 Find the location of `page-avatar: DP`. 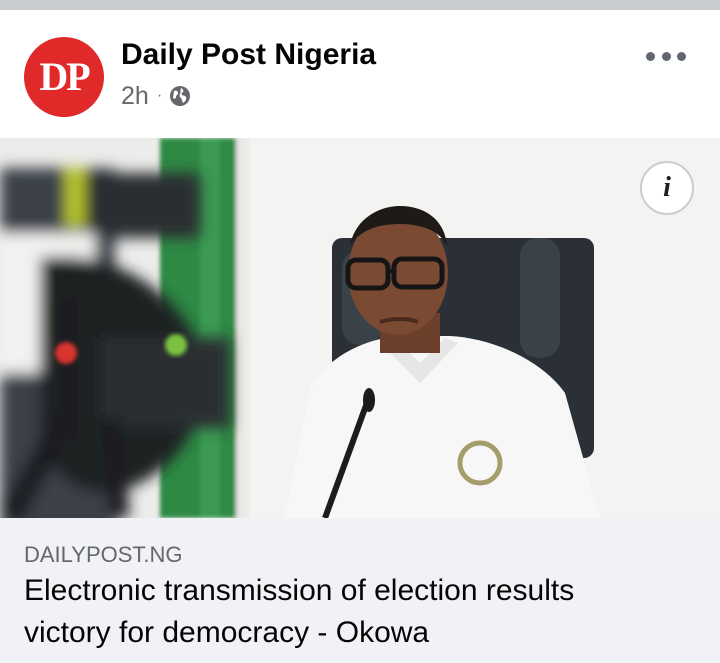

page-avatar: DP is located at coordinates (64, 77).